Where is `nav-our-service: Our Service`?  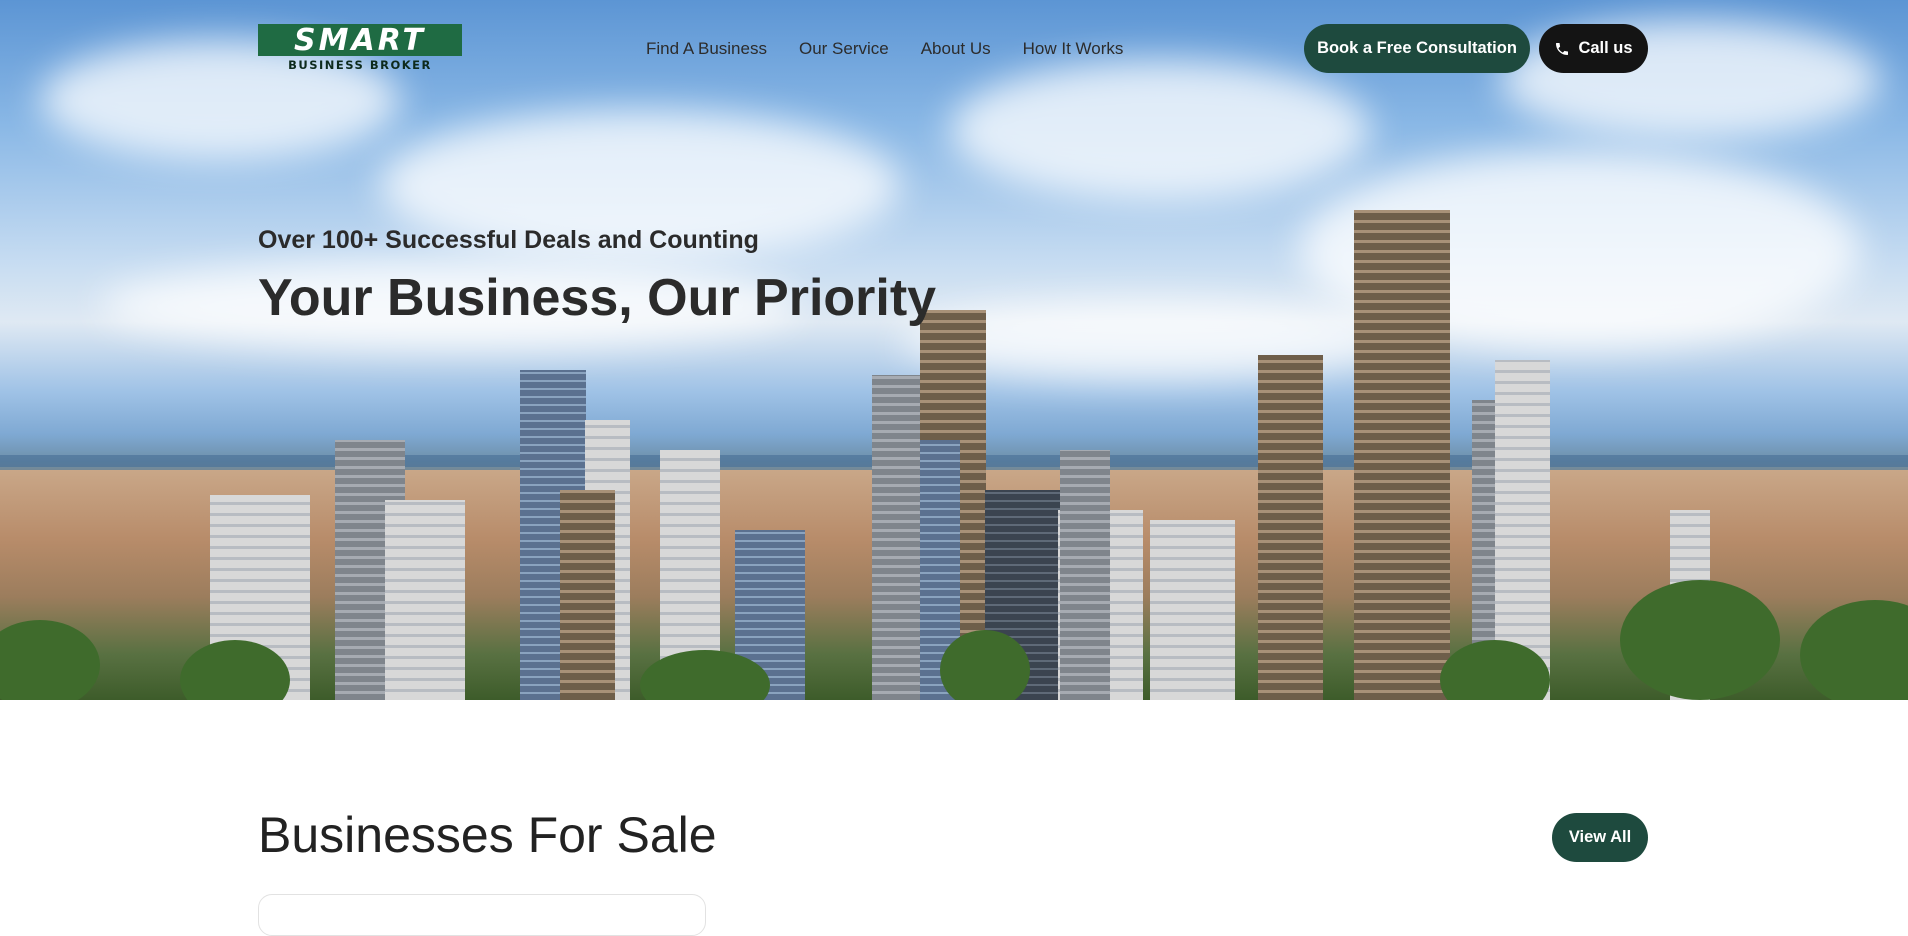 nav-our-service: Our Service is located at coordinates (844, 49).